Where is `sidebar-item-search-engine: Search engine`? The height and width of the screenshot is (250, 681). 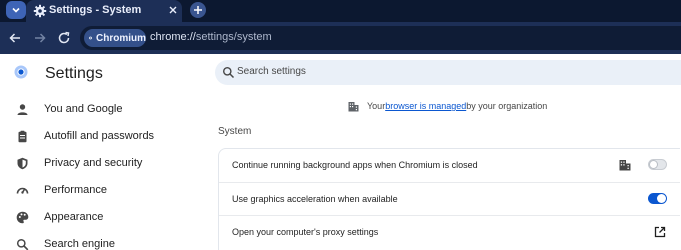 sidebar-item-search-engine: Search engine is located at coordinates (100, 241).